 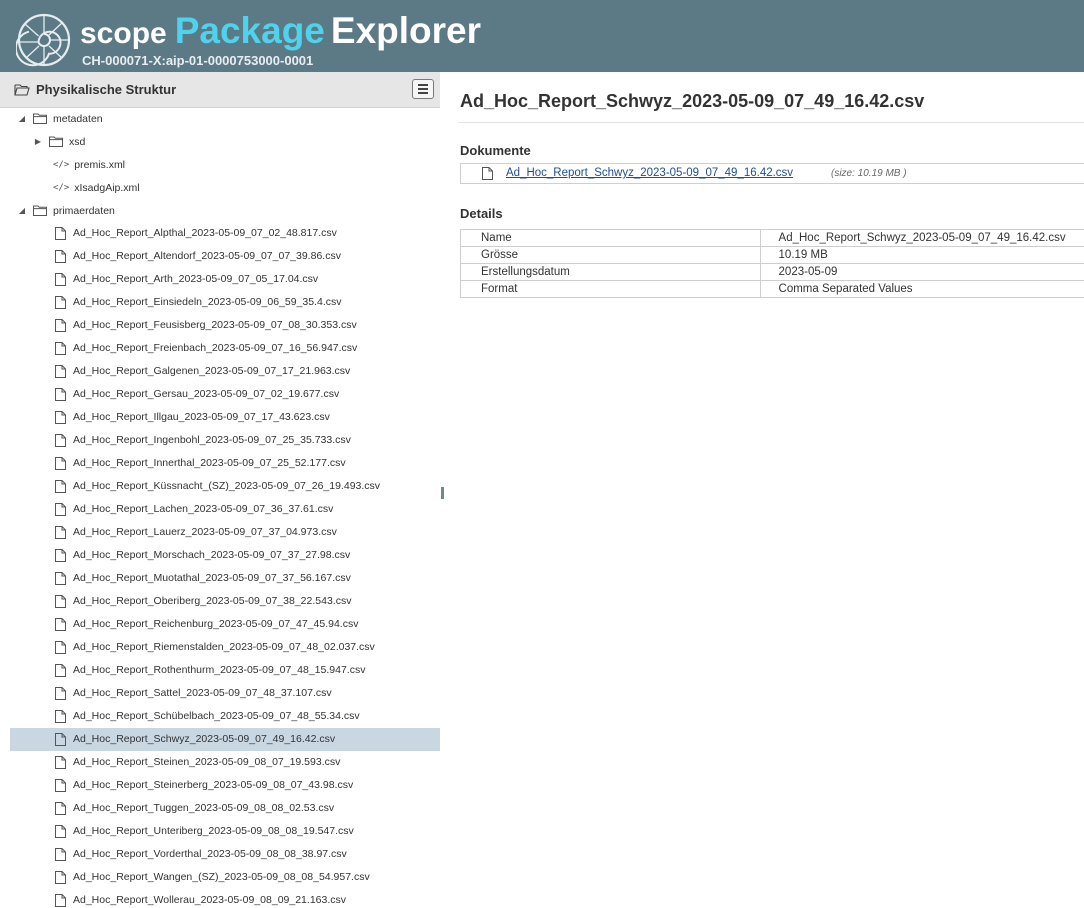 I want to click on tree-file-premis: </> premis.xml, so click(x=89, y=164).